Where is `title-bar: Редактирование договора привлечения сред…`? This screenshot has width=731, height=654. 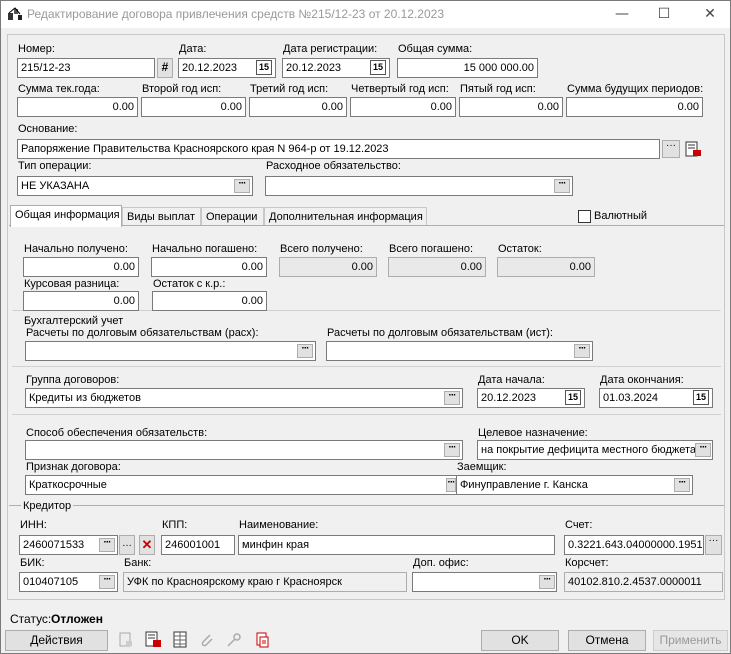 title-bar: Редактирование договора привлечения сред… is located at coordinates (365, 14).